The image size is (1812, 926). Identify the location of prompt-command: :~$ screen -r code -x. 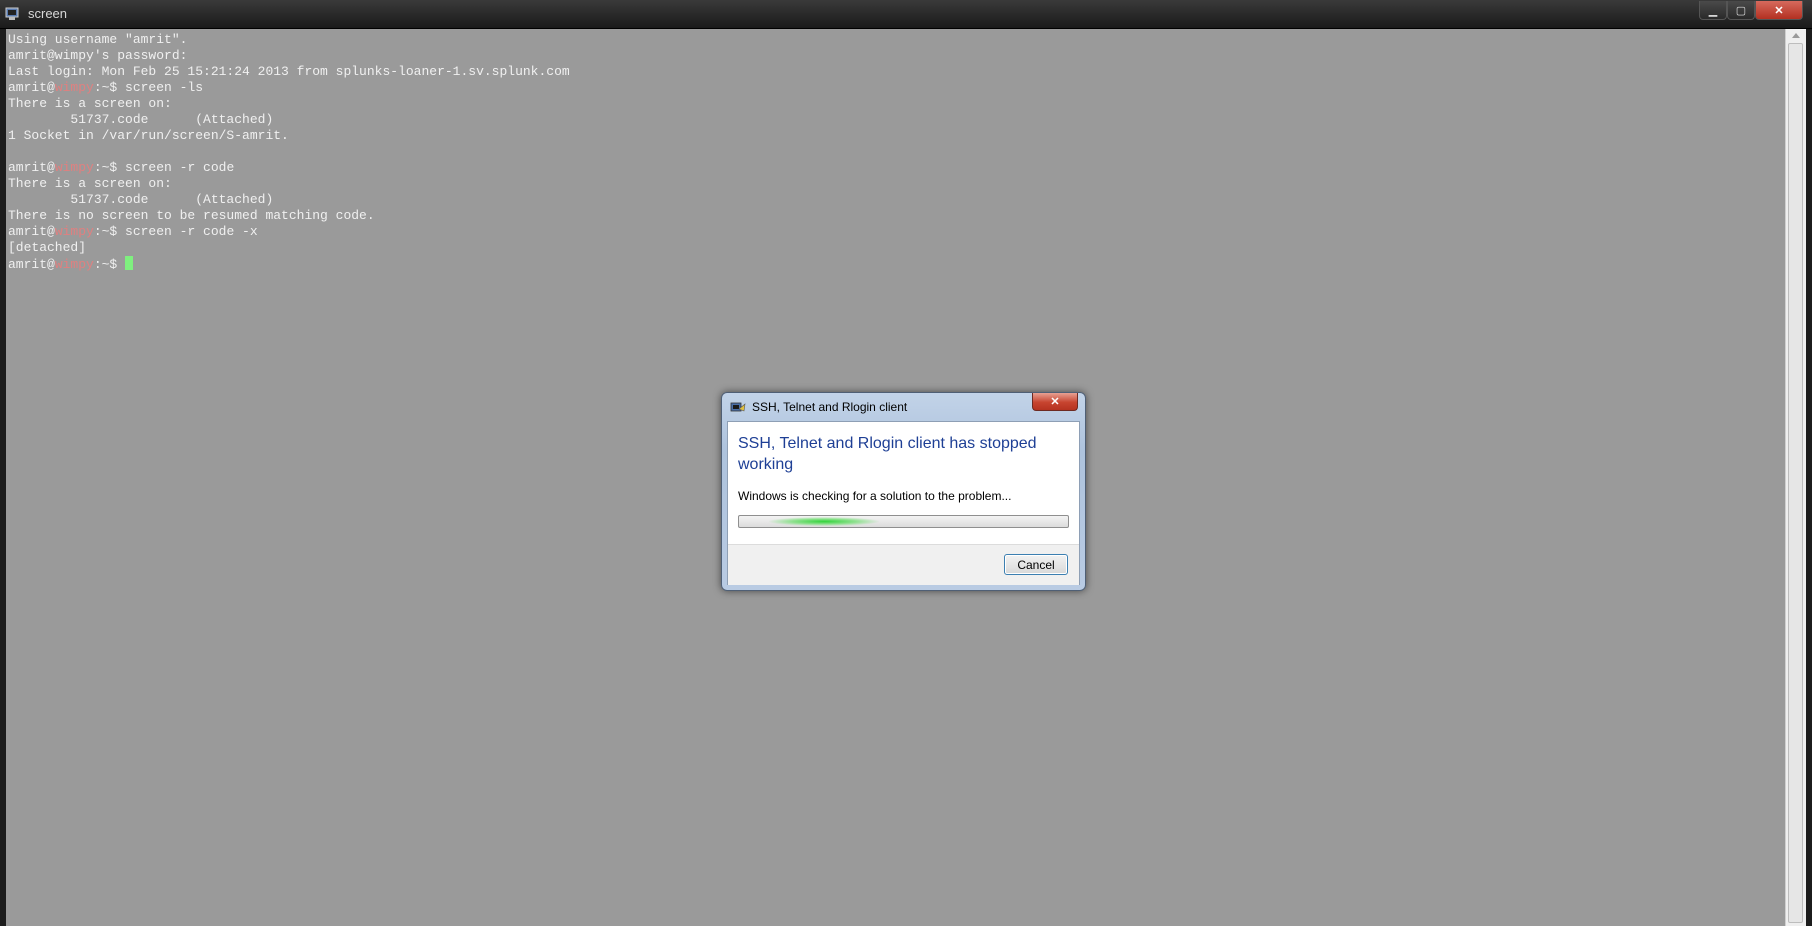
(175, 231).